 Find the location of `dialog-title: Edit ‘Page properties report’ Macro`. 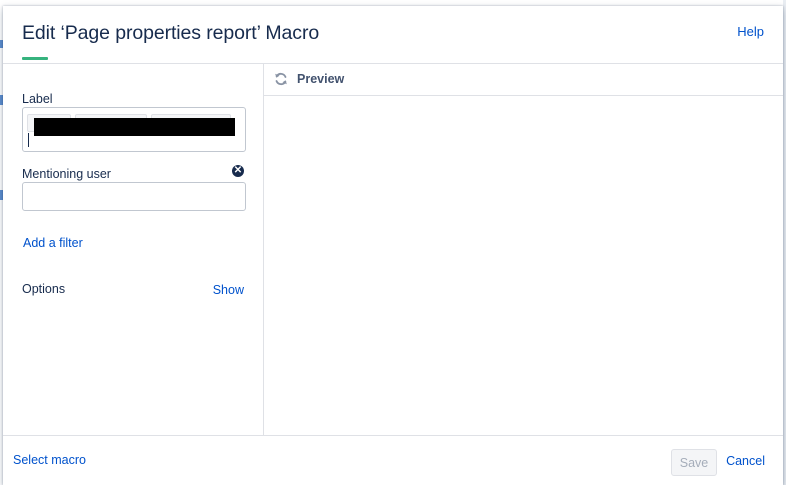

dialog-title: Edit ‘Page properties report’ Macro is located at coordinates (171, 33).